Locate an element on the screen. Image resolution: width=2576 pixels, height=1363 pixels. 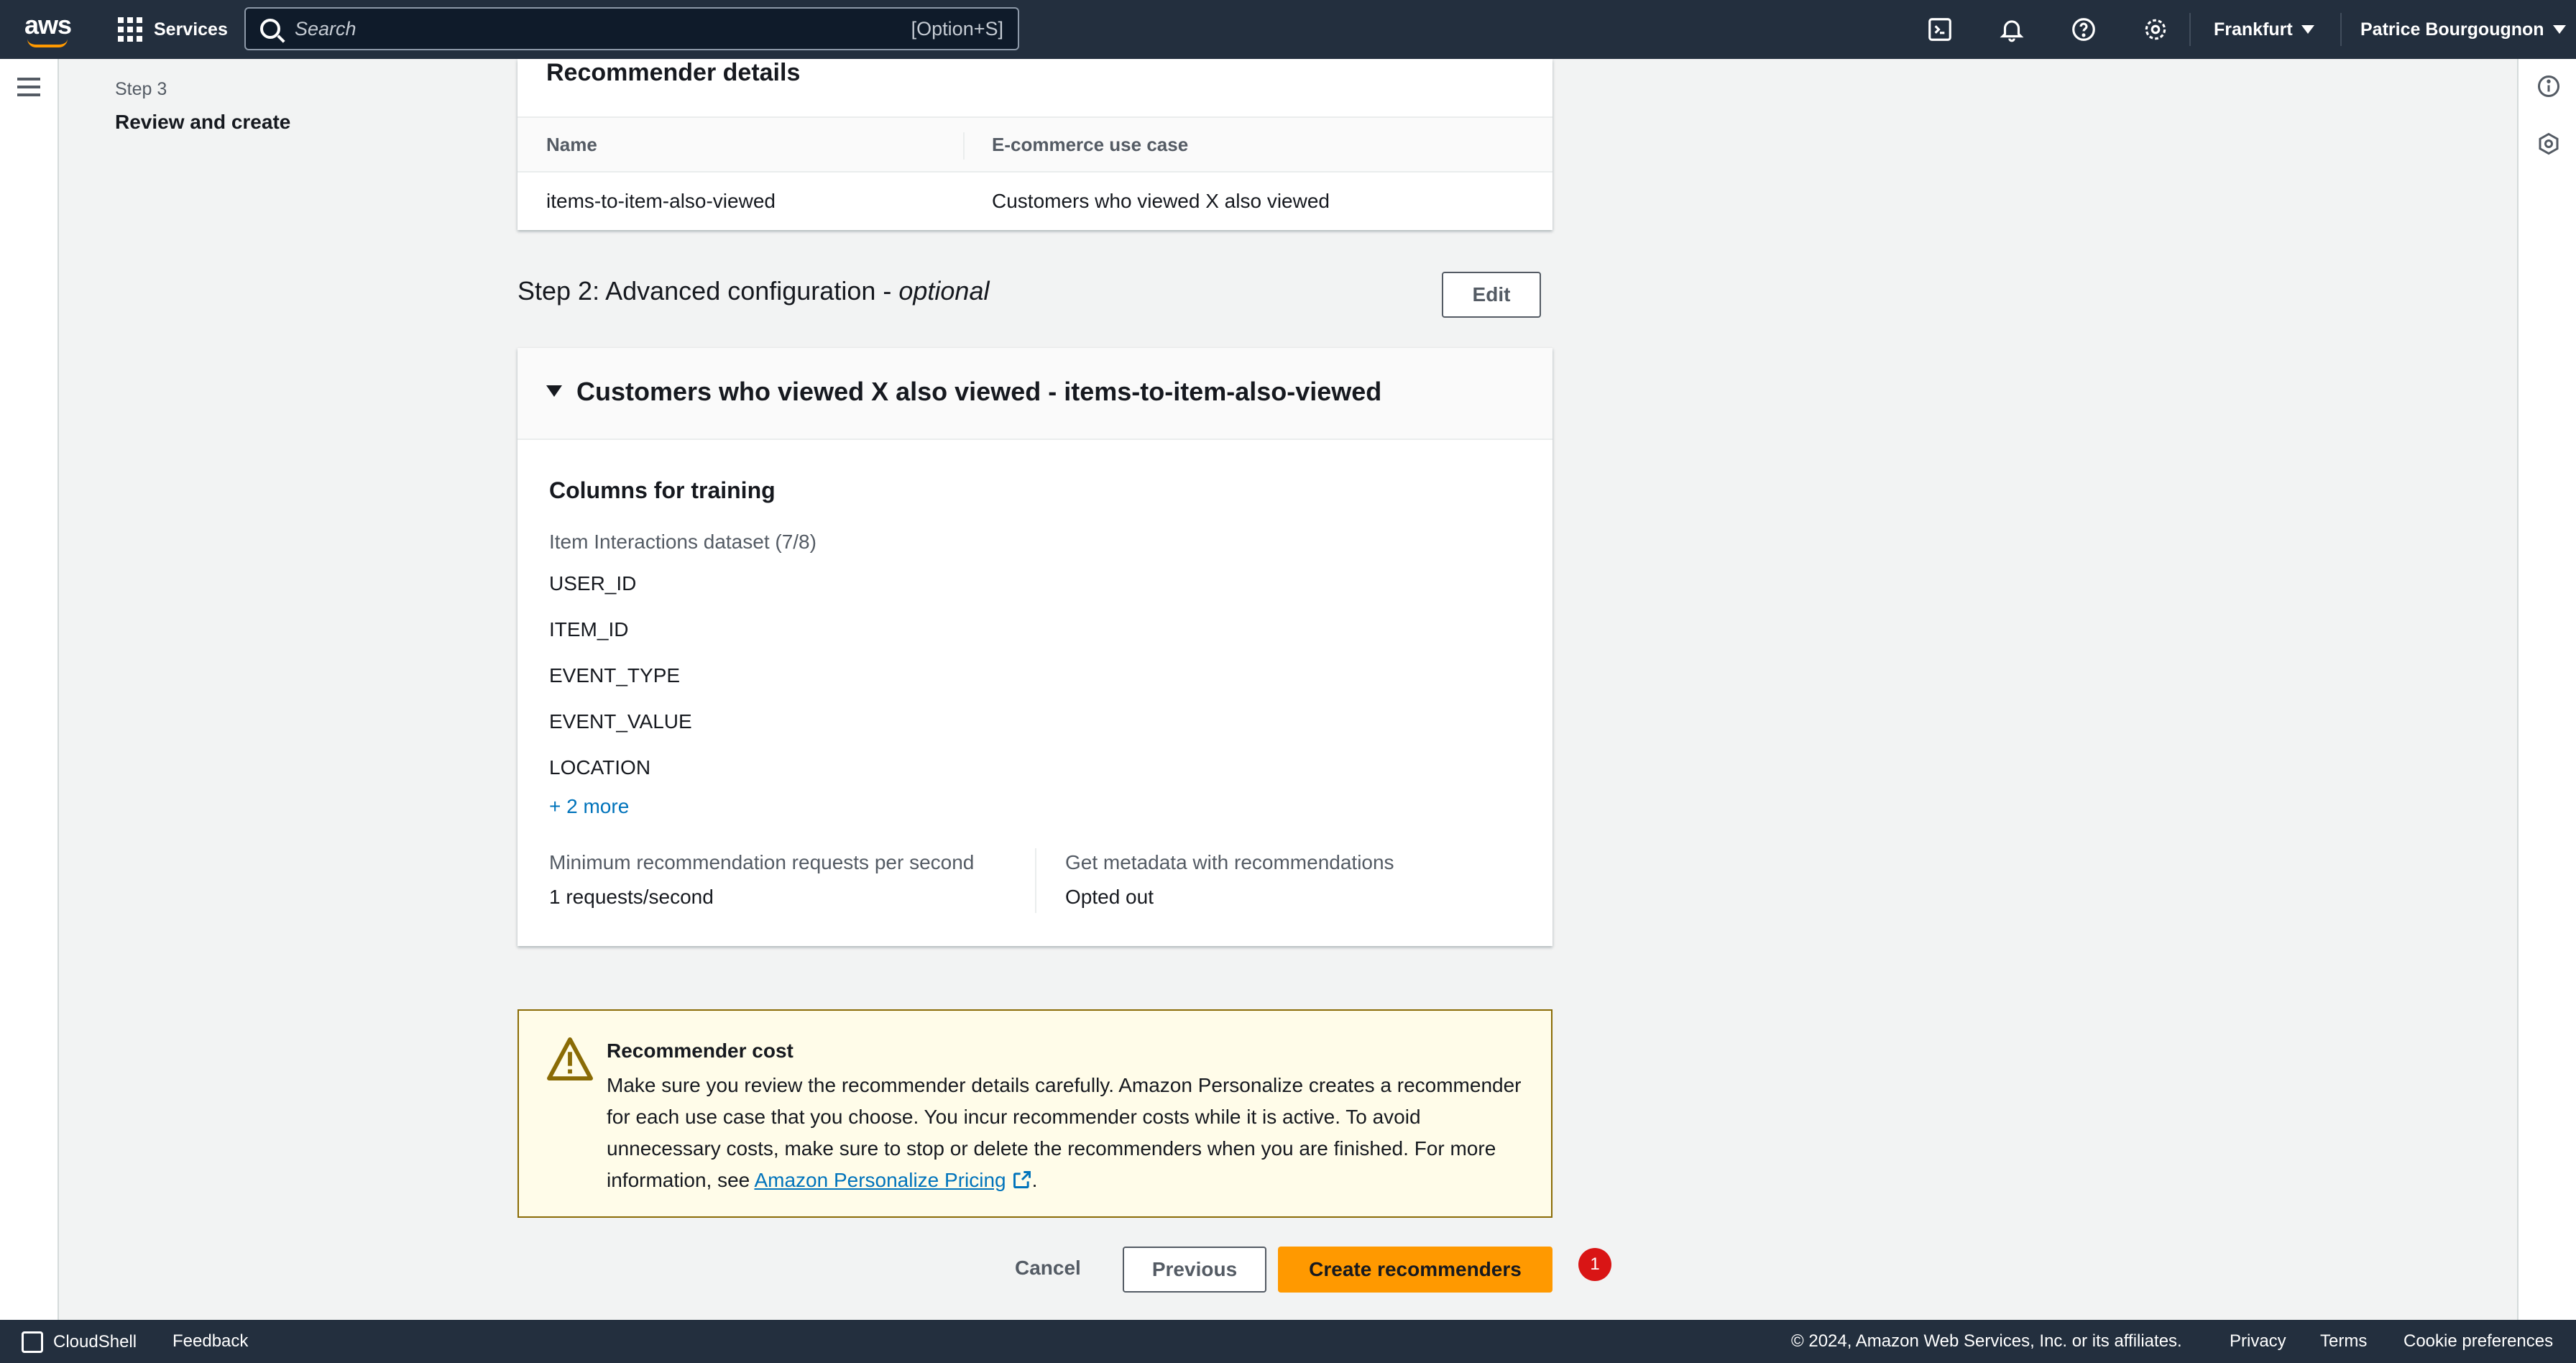
key-value-divider is located at coordinates (1035, 880).